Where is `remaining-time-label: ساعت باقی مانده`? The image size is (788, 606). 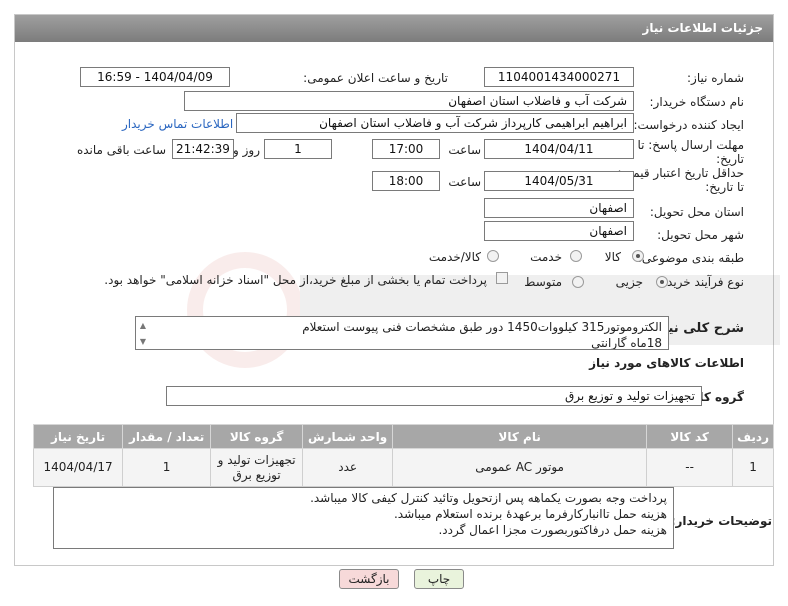 remaining-time-label: ساعت باقی مانده is located at coordinates (121, 150).